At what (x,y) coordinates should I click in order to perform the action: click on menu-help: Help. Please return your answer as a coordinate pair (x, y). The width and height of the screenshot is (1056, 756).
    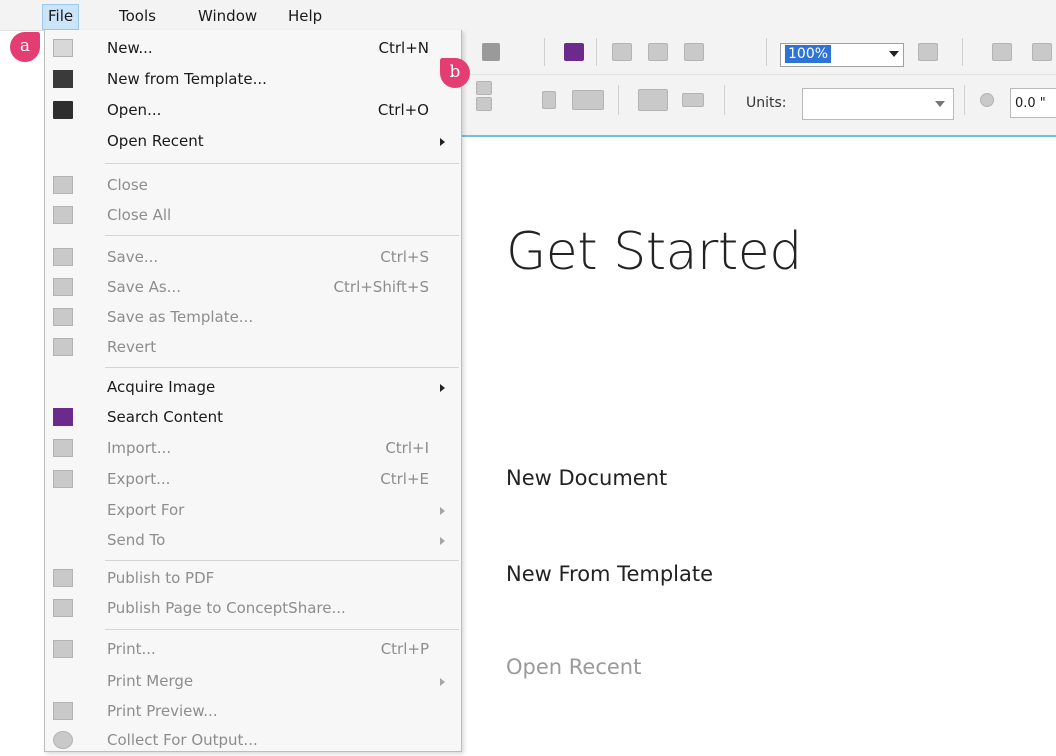
    Looking at the image, I should click on (305, 16).